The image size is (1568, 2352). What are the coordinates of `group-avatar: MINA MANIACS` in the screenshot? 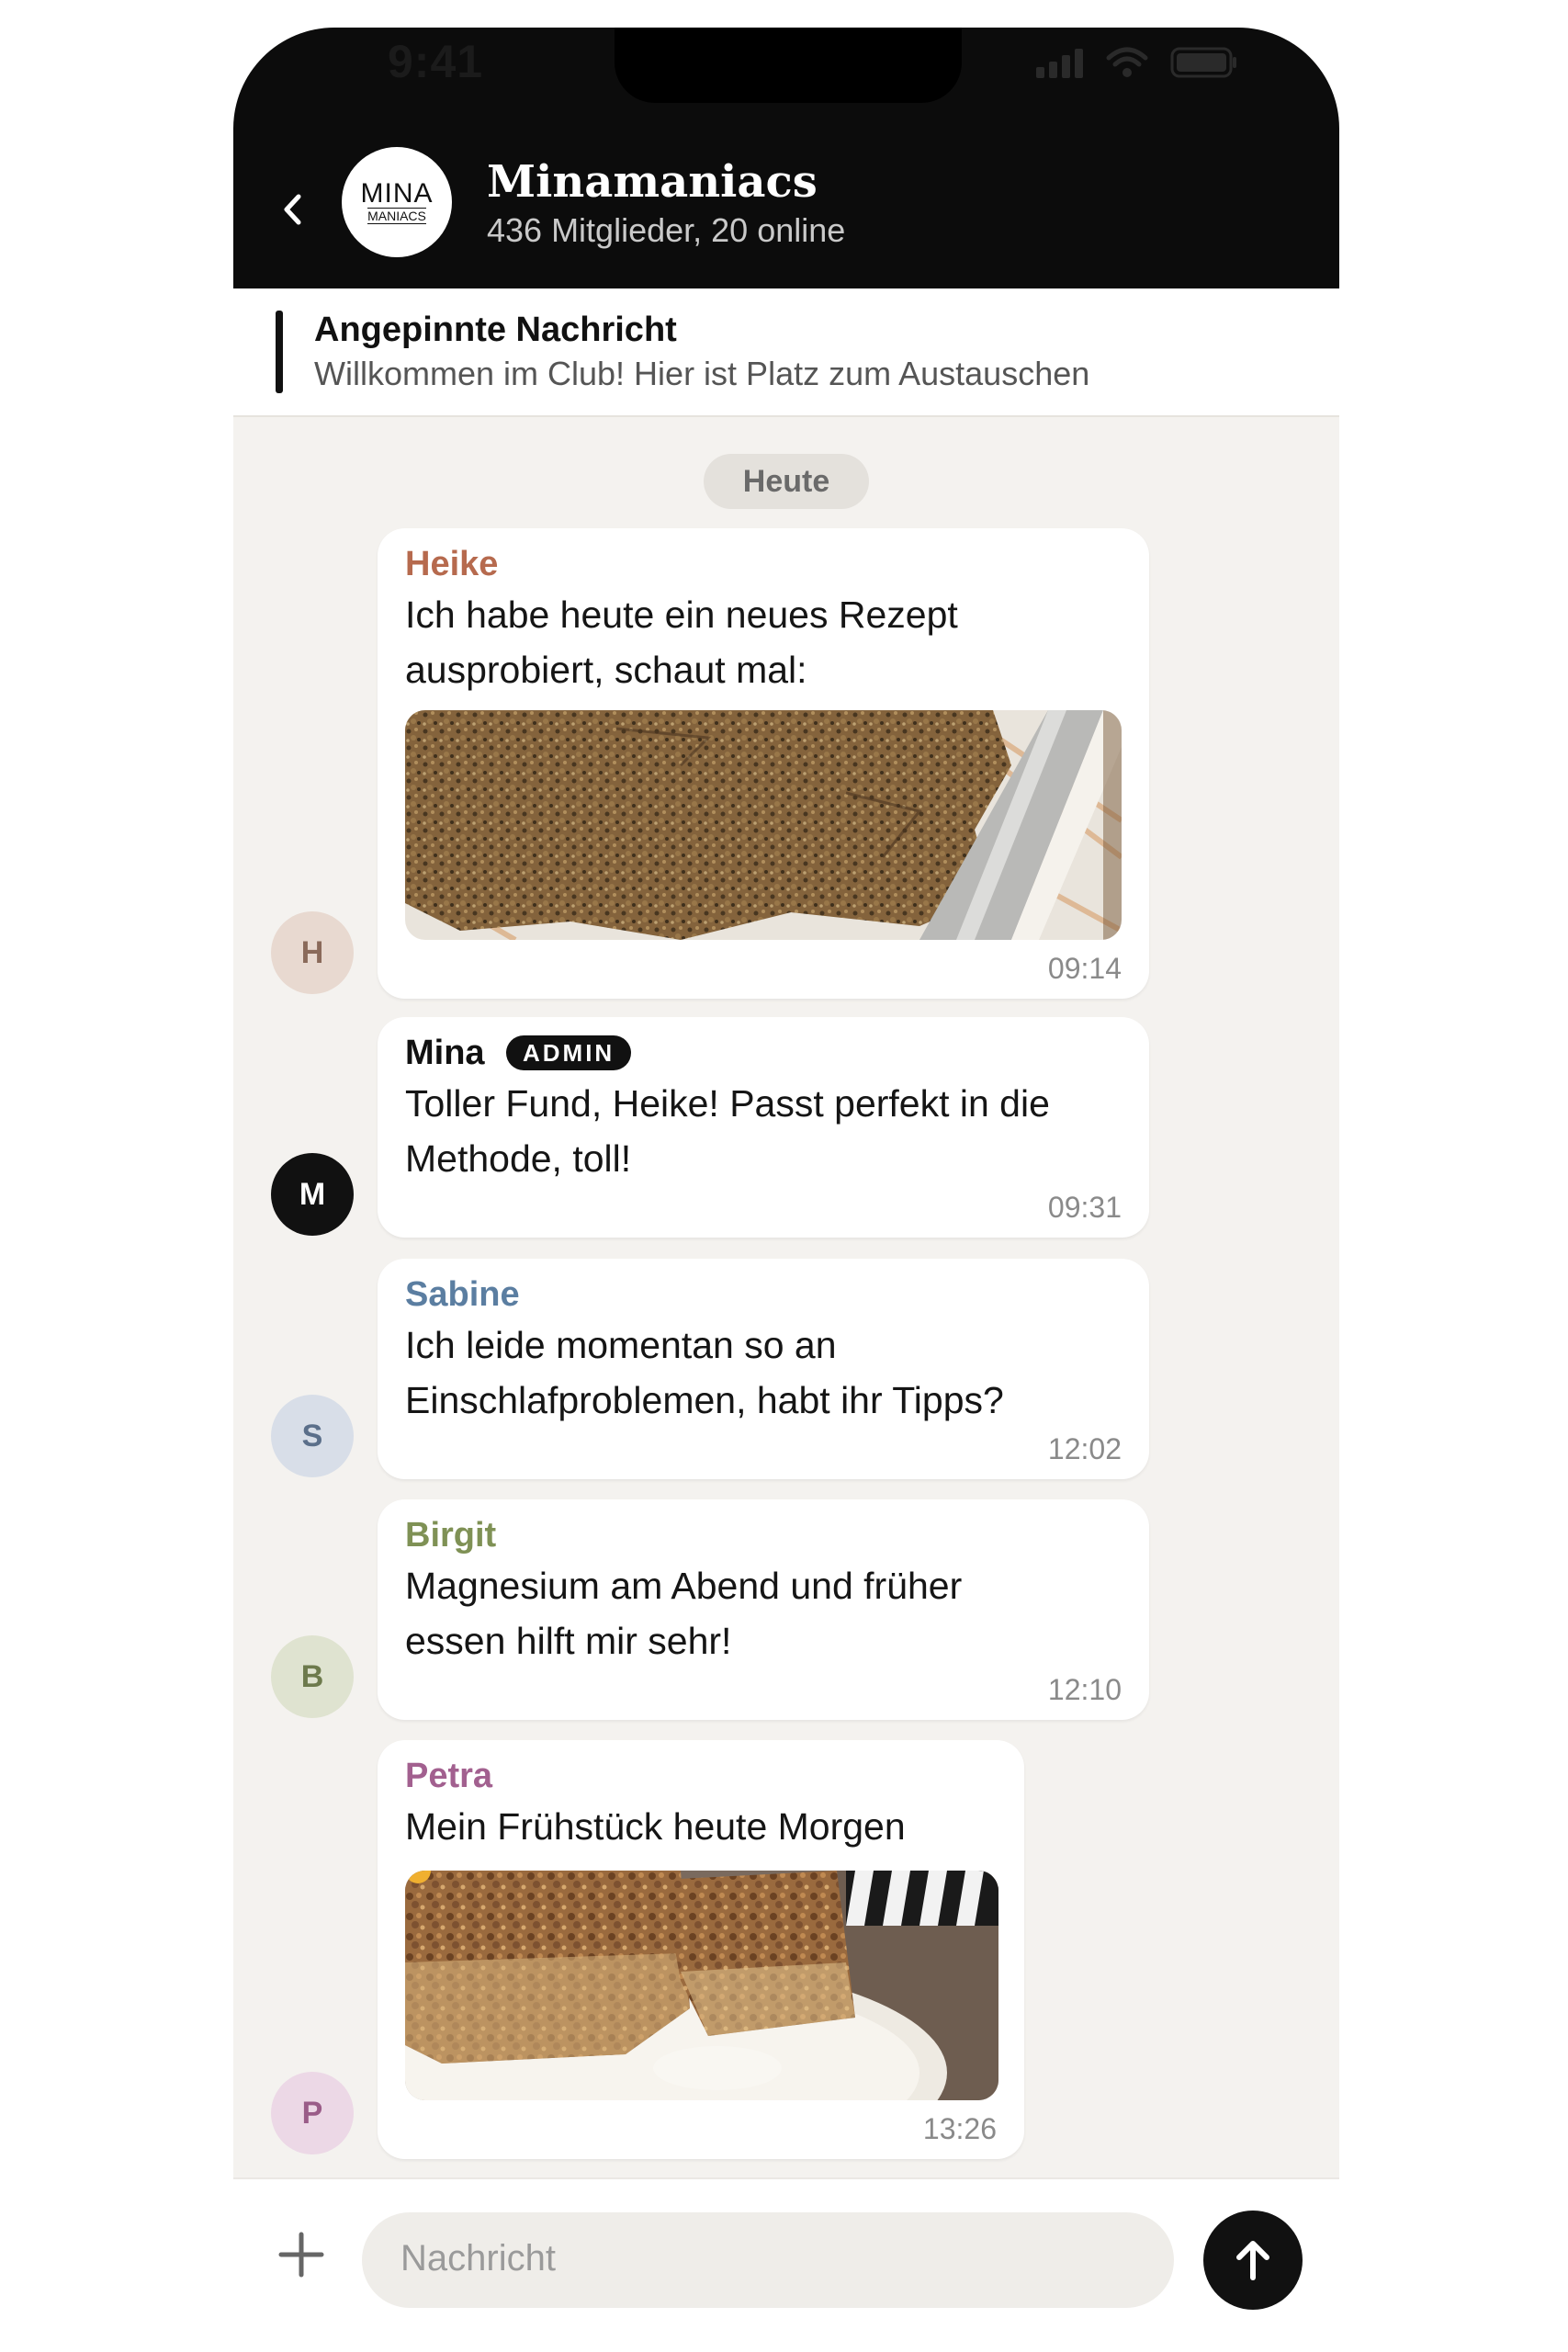 It's located at (397, 202).